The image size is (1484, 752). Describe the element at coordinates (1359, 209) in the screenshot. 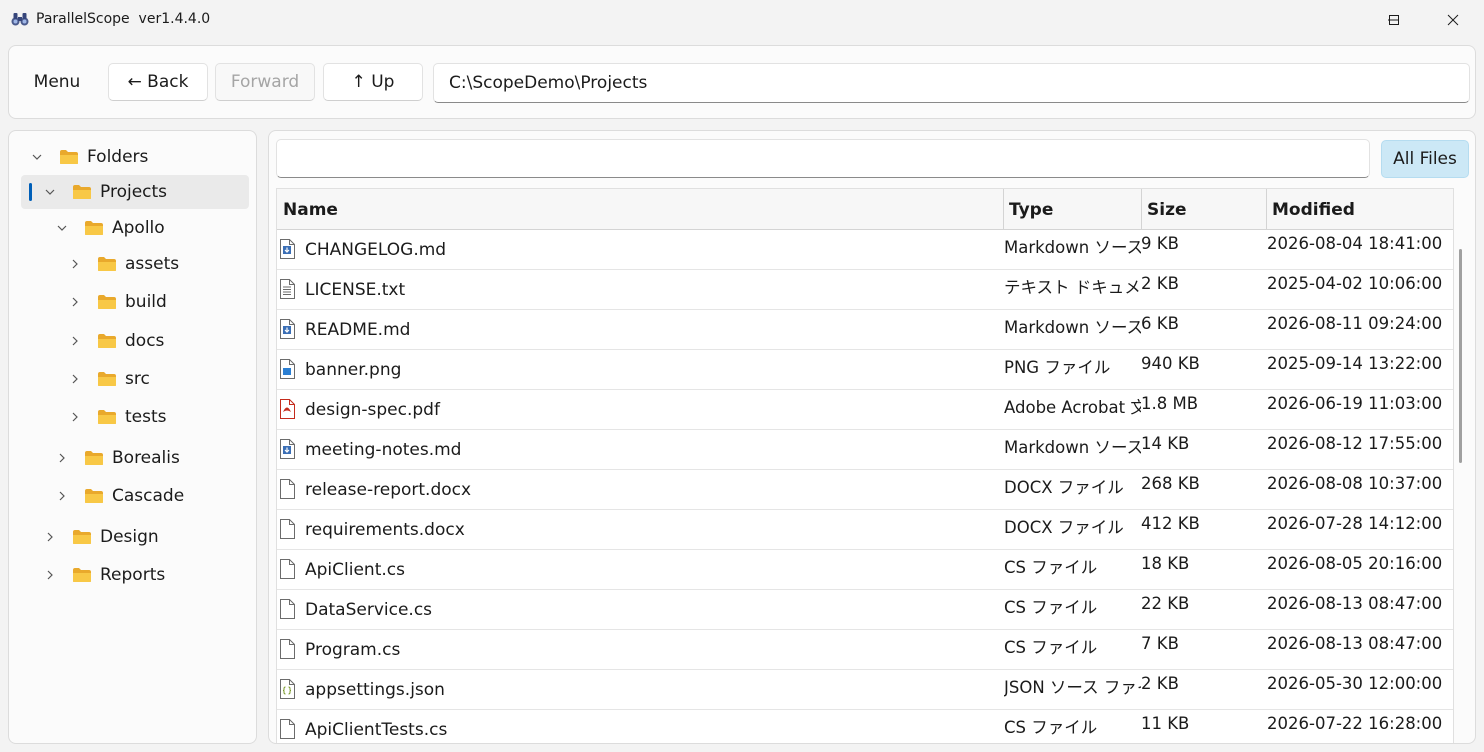

I see `column-header-modified: Modified` at that location.